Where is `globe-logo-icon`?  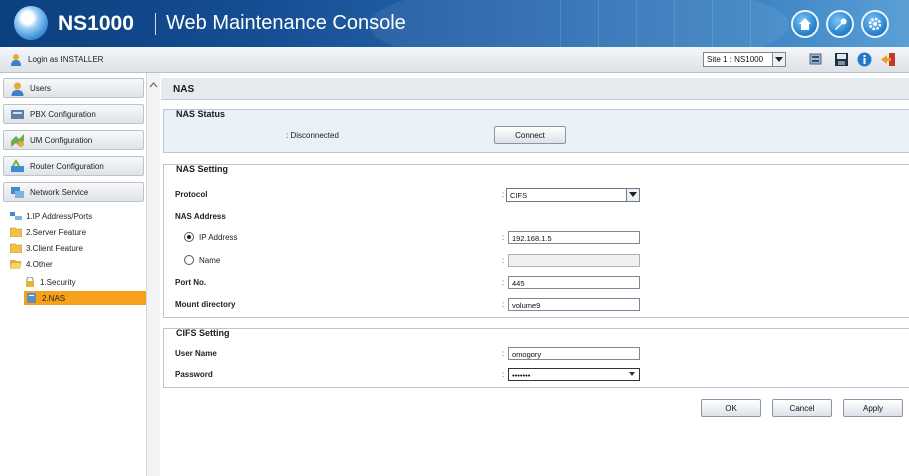
globe-logo-icon is located at coordinates (31, 23).